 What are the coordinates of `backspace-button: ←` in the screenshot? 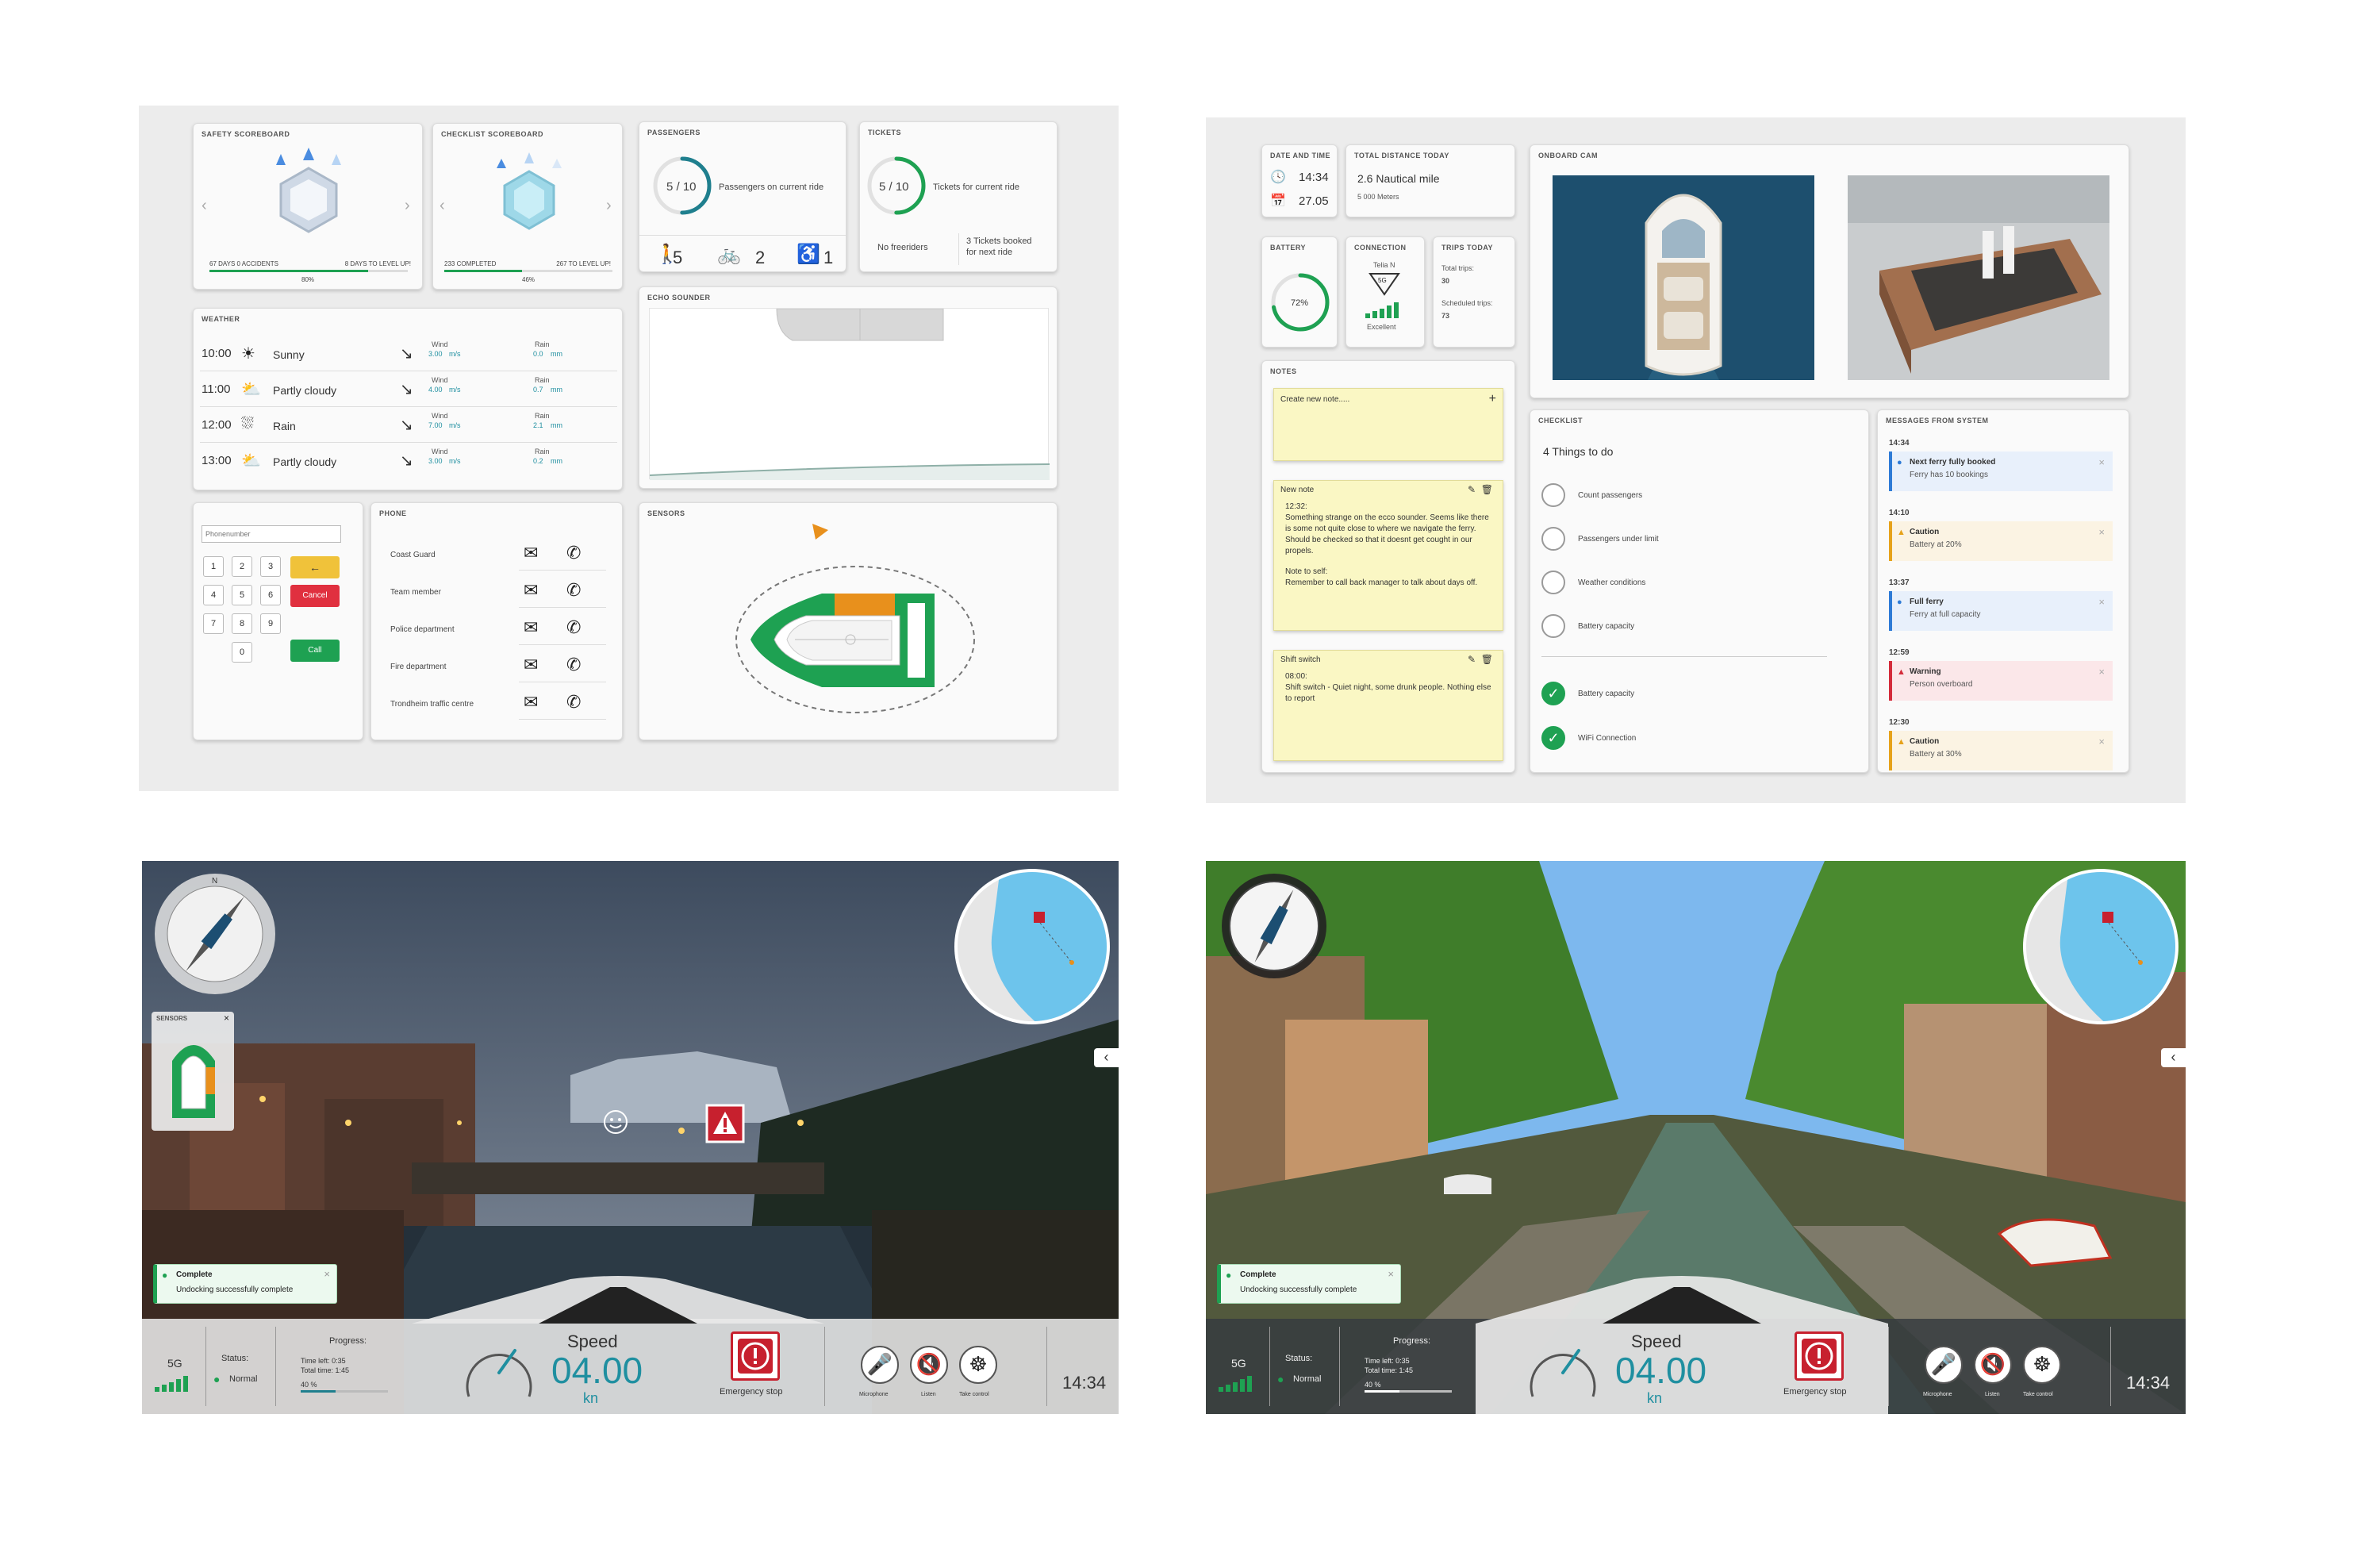 It's located at (315, 567).